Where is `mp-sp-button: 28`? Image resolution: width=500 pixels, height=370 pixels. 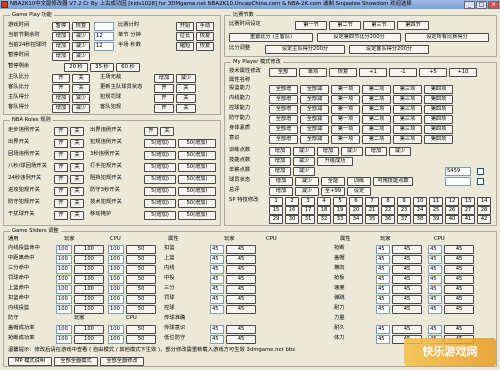 mp-sp-button: 28 is located at coordinates (484, 210).